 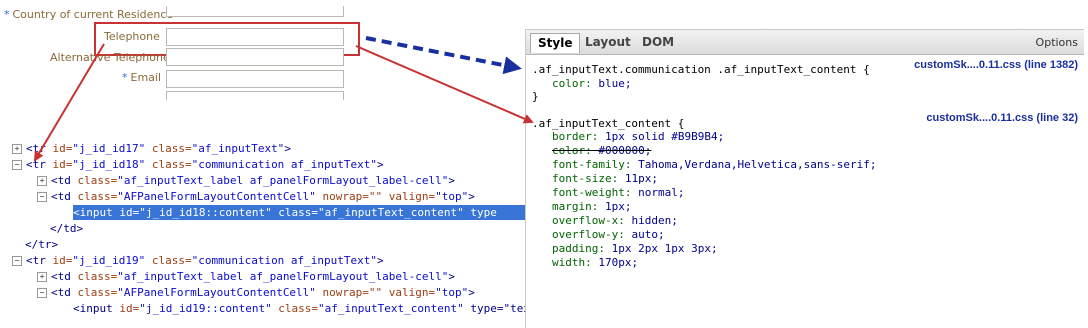 What do you see at coordinates (444, 84) in the screenshot?
I see `red-arrow-to-css` at bounding box center [444, 84].